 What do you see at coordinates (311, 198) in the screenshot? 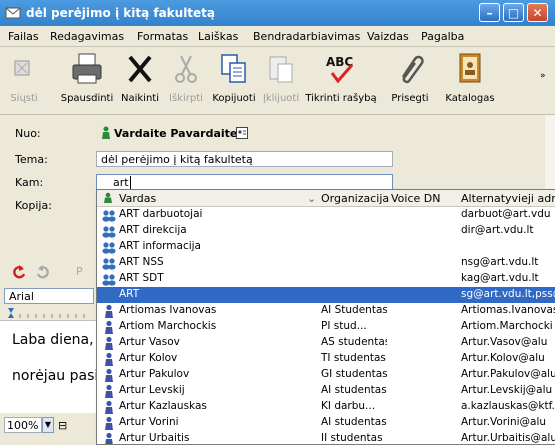
I see `sort-chevron-down-icon: ⌄` at bounding box center [311, 198].